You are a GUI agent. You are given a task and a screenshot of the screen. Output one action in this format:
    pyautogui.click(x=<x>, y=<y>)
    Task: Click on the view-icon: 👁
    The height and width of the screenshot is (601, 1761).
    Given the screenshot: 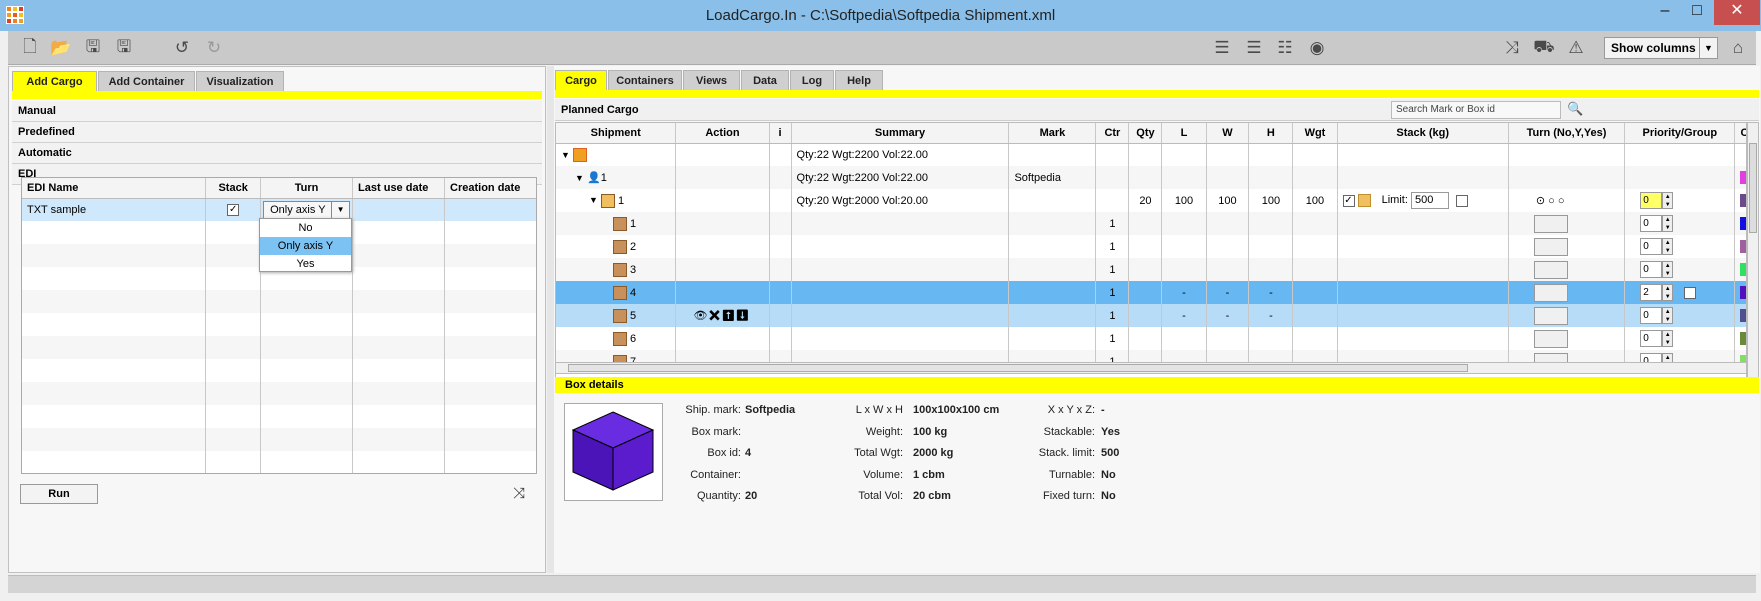 What is the action you would take?
    pyautogui.click(x=694, y=316)
    